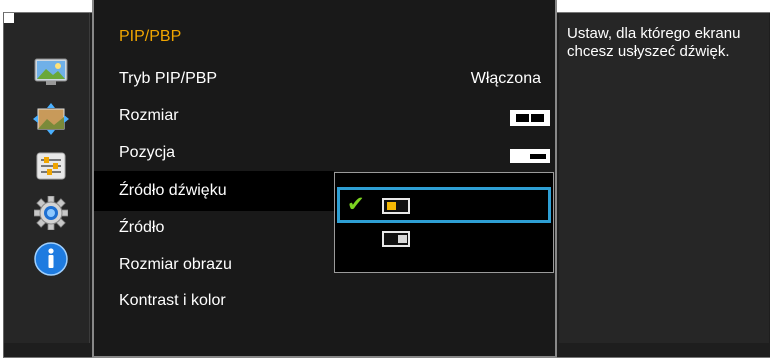  What do you see at coordinates (356, 204) in the screenshot?
I see `check-icon: ✔` at bounding box center [356, 204].